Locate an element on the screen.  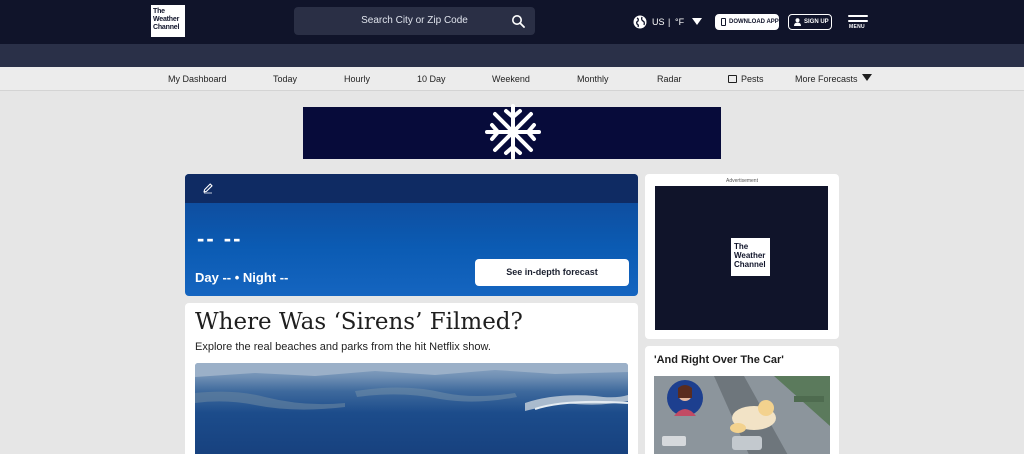
story-image is located at coordinates (411, 408).